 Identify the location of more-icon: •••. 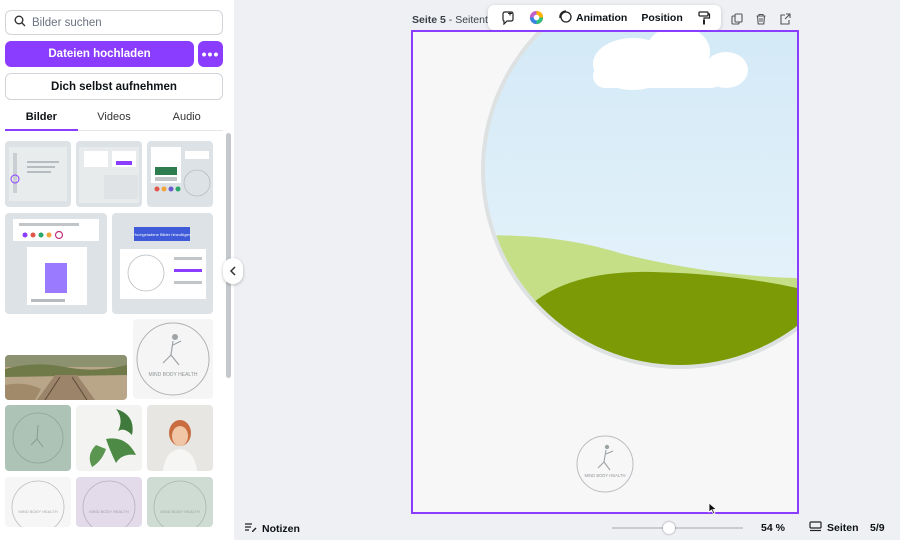
(210, 54).